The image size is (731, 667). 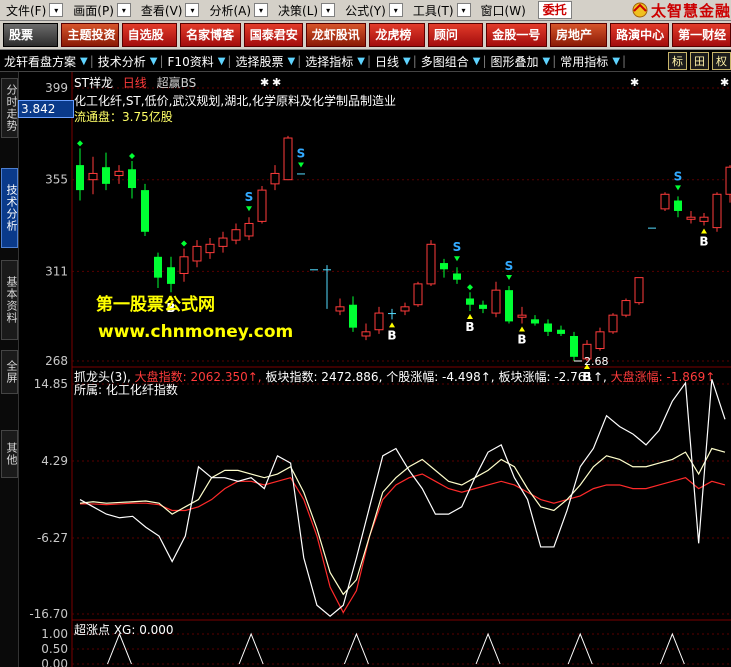 I want to click on subbar-item-1: 技术分析, so click(x=122, y=61).